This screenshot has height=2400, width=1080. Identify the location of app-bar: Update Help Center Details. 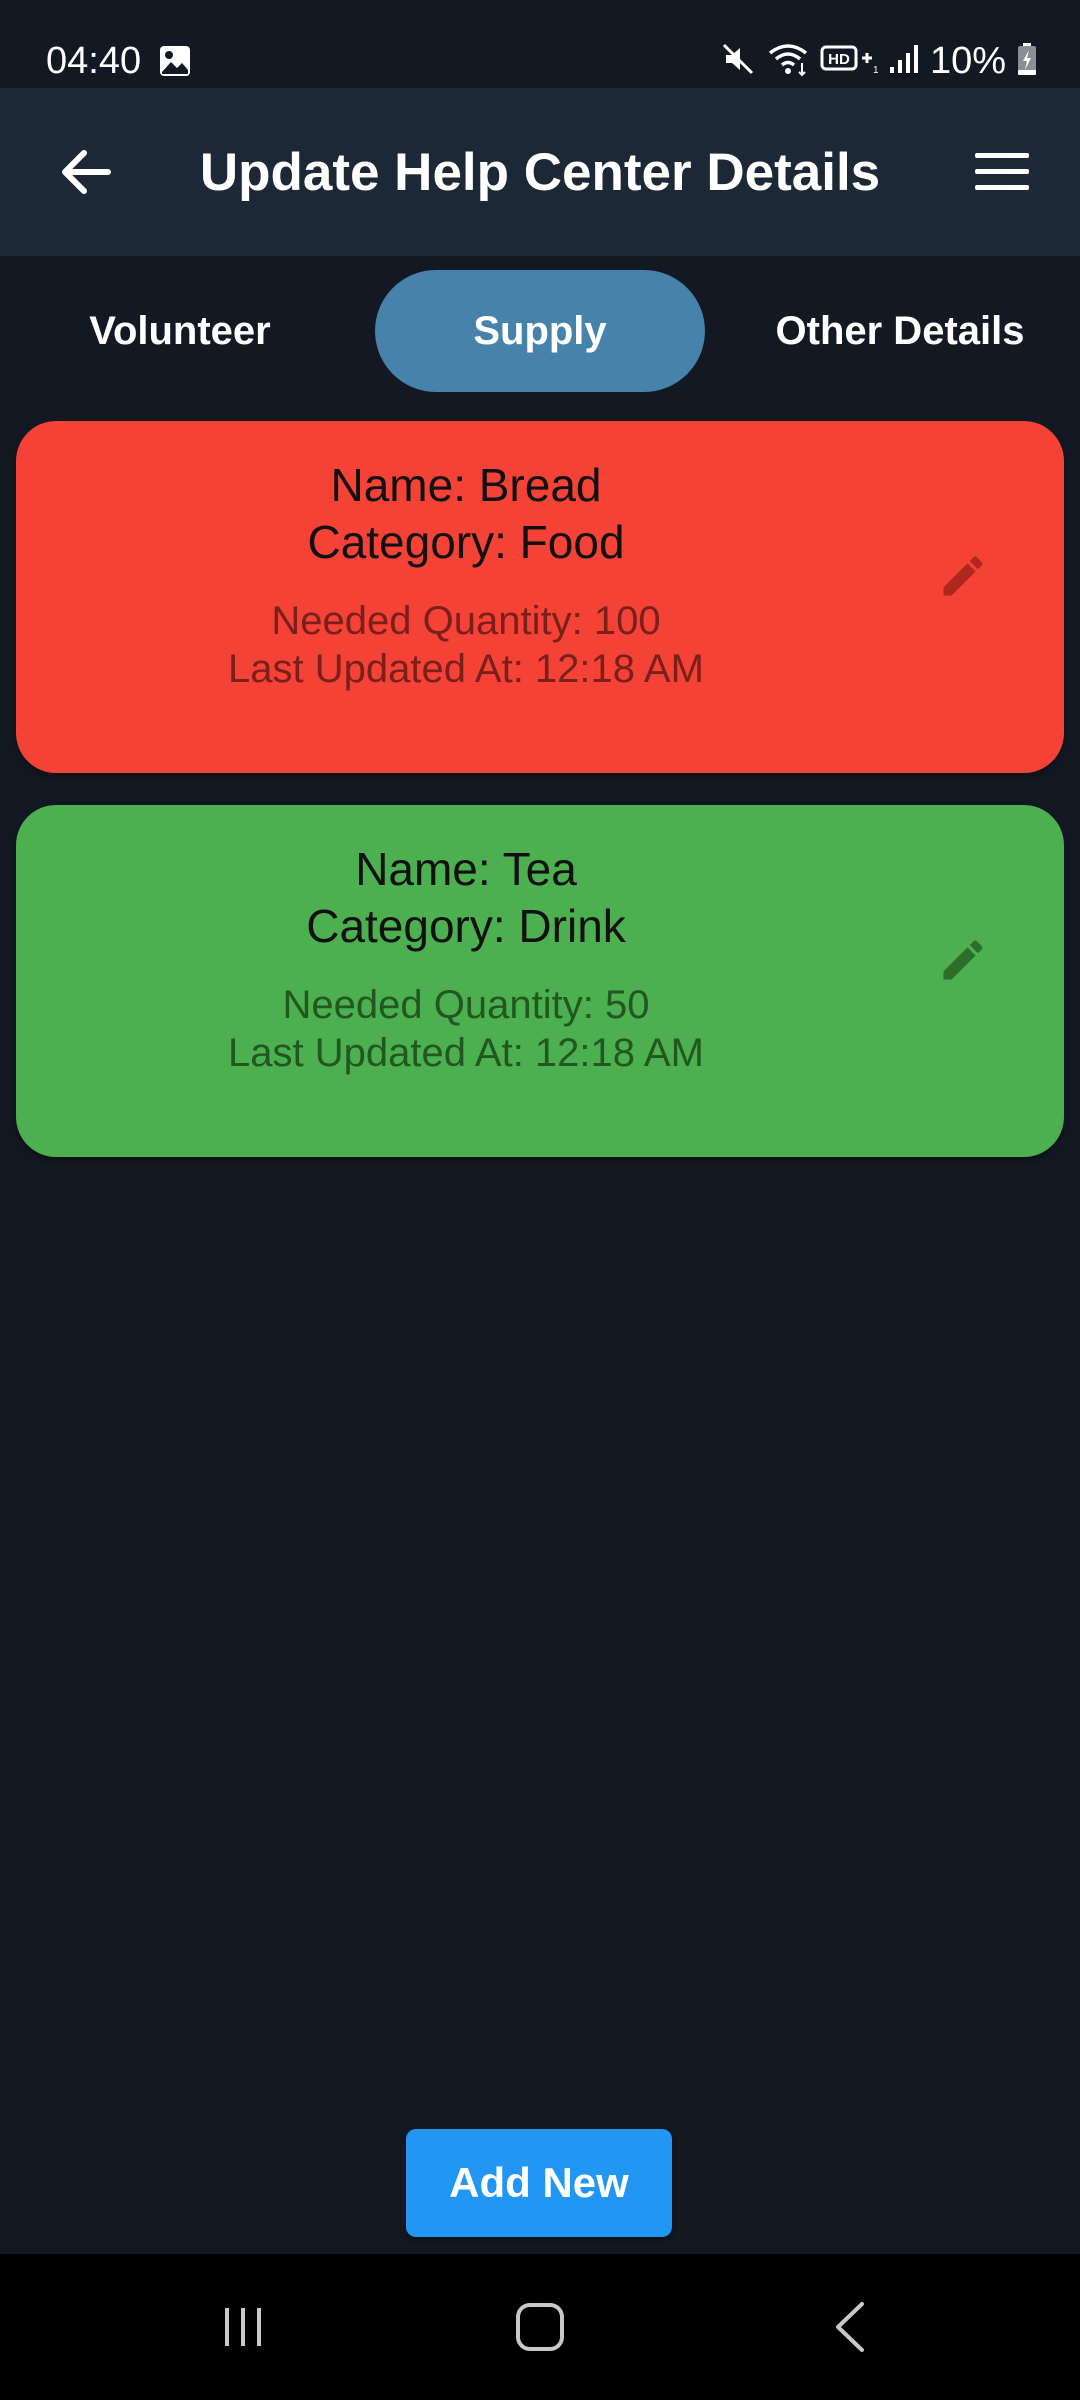
(540, 172).